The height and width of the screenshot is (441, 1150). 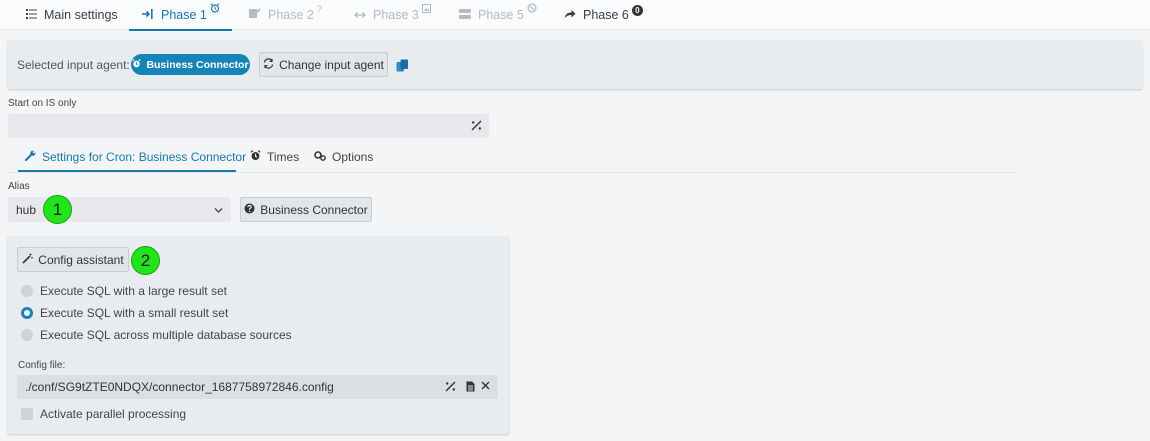 What do you see at coordinates (465, 15) in the screenshot?
I see `server-icon` at bounding box center [465, 15].